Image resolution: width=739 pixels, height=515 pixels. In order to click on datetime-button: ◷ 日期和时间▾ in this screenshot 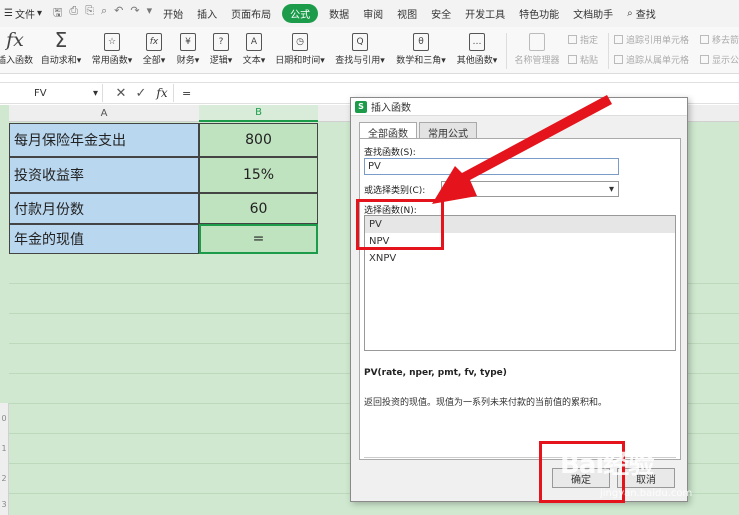, I will do `click(300, 50)`.